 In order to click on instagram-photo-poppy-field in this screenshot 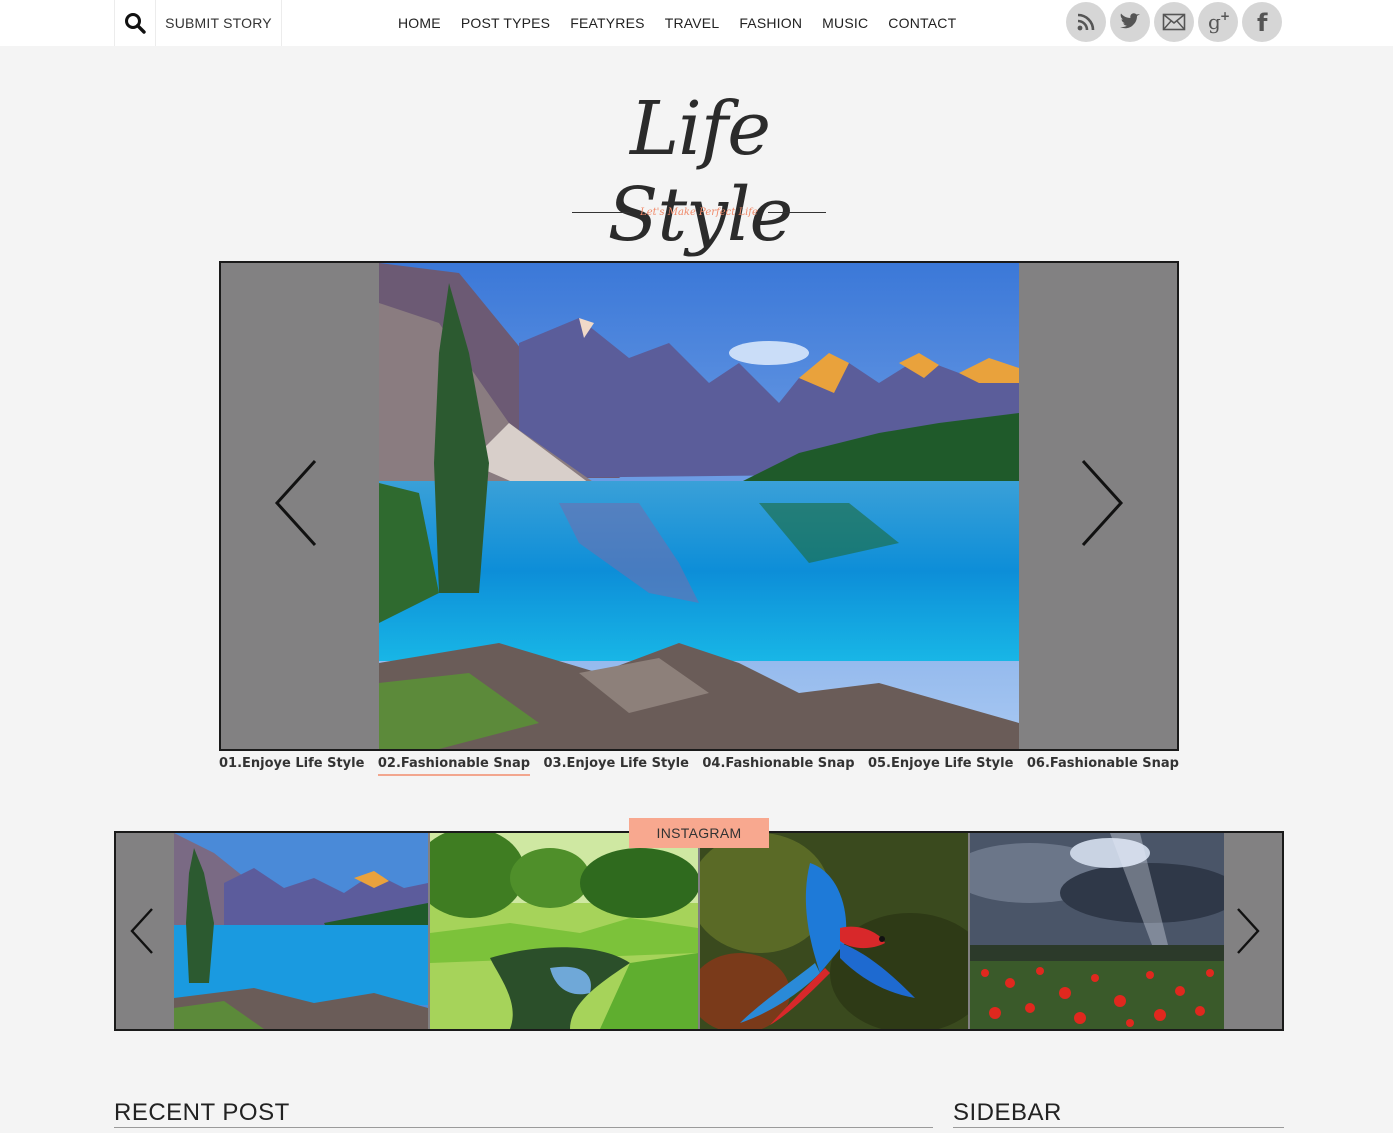, I will do `click(1097, 931)`.